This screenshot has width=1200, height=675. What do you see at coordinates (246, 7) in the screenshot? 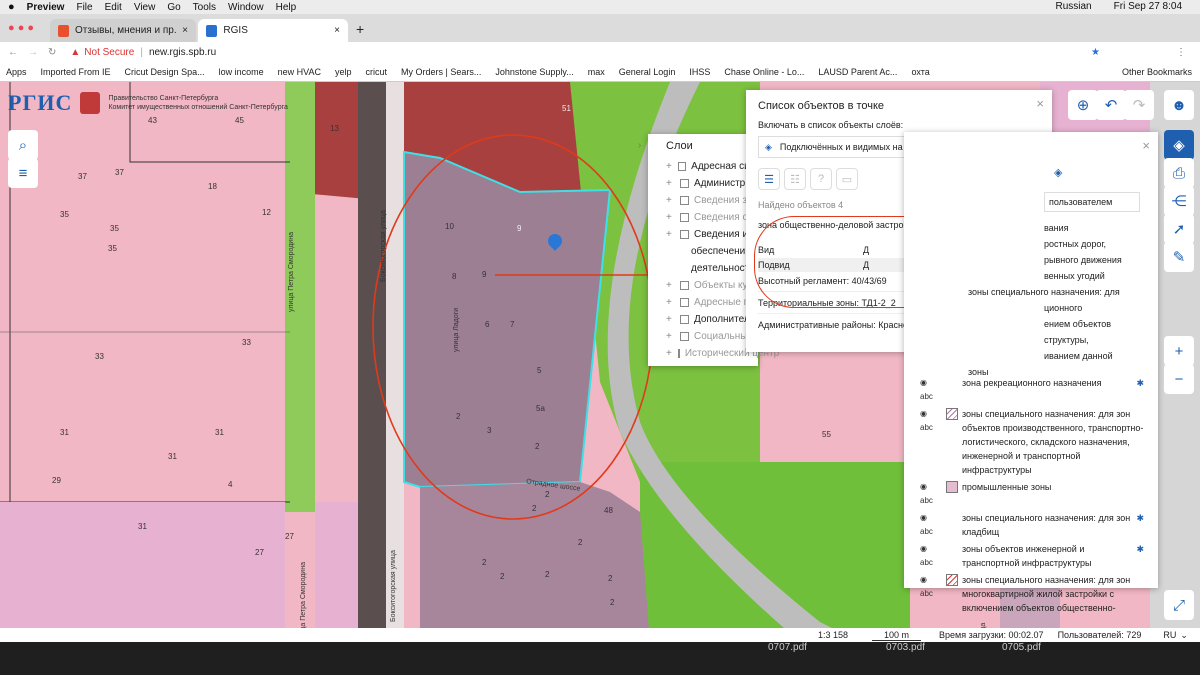
I see `menu-window: Window` at bounding box center [246, 7].